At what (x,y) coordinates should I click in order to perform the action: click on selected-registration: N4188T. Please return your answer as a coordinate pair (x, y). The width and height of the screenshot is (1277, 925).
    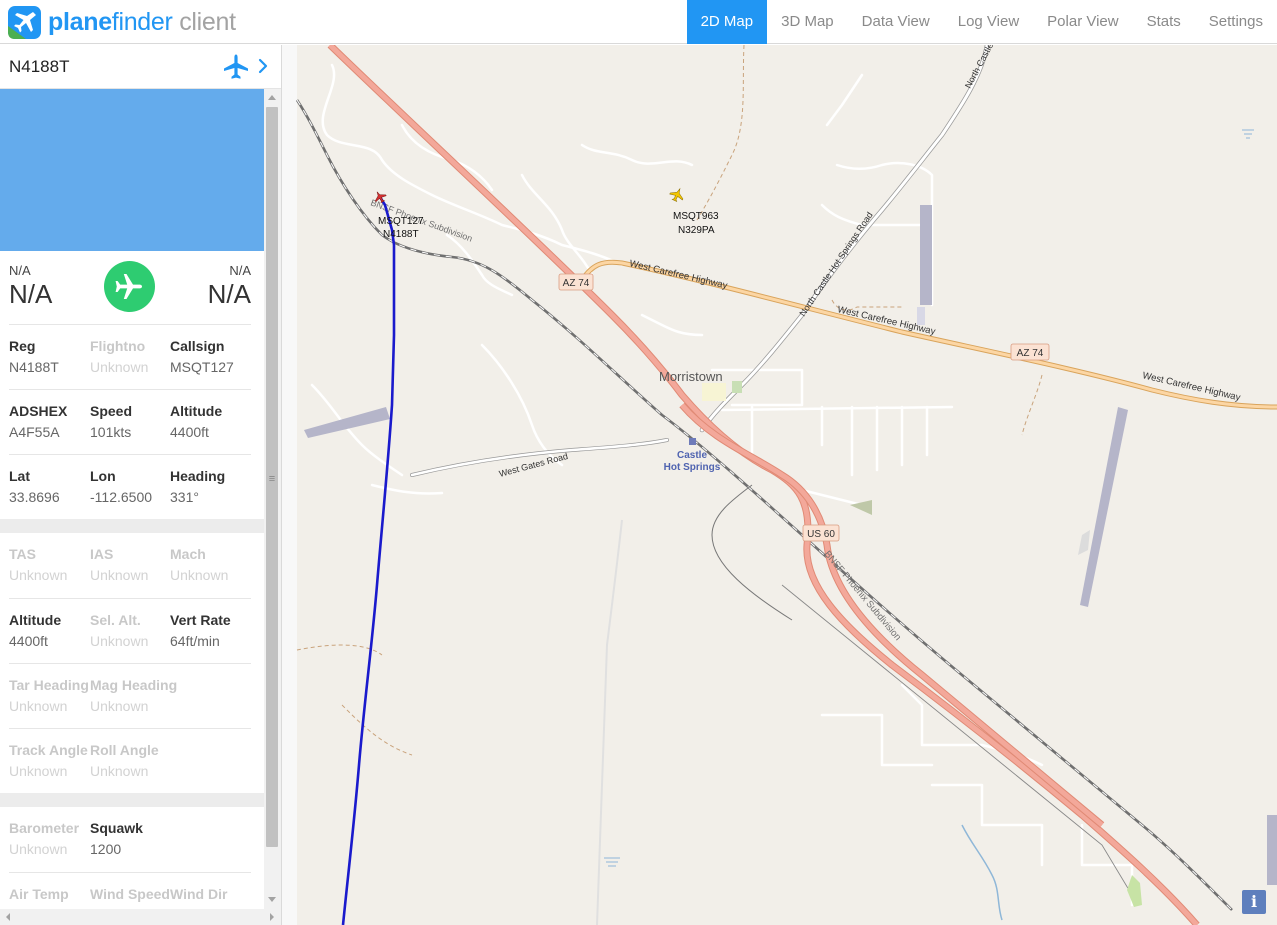
    Looking at the image, I should click on (39, 66).